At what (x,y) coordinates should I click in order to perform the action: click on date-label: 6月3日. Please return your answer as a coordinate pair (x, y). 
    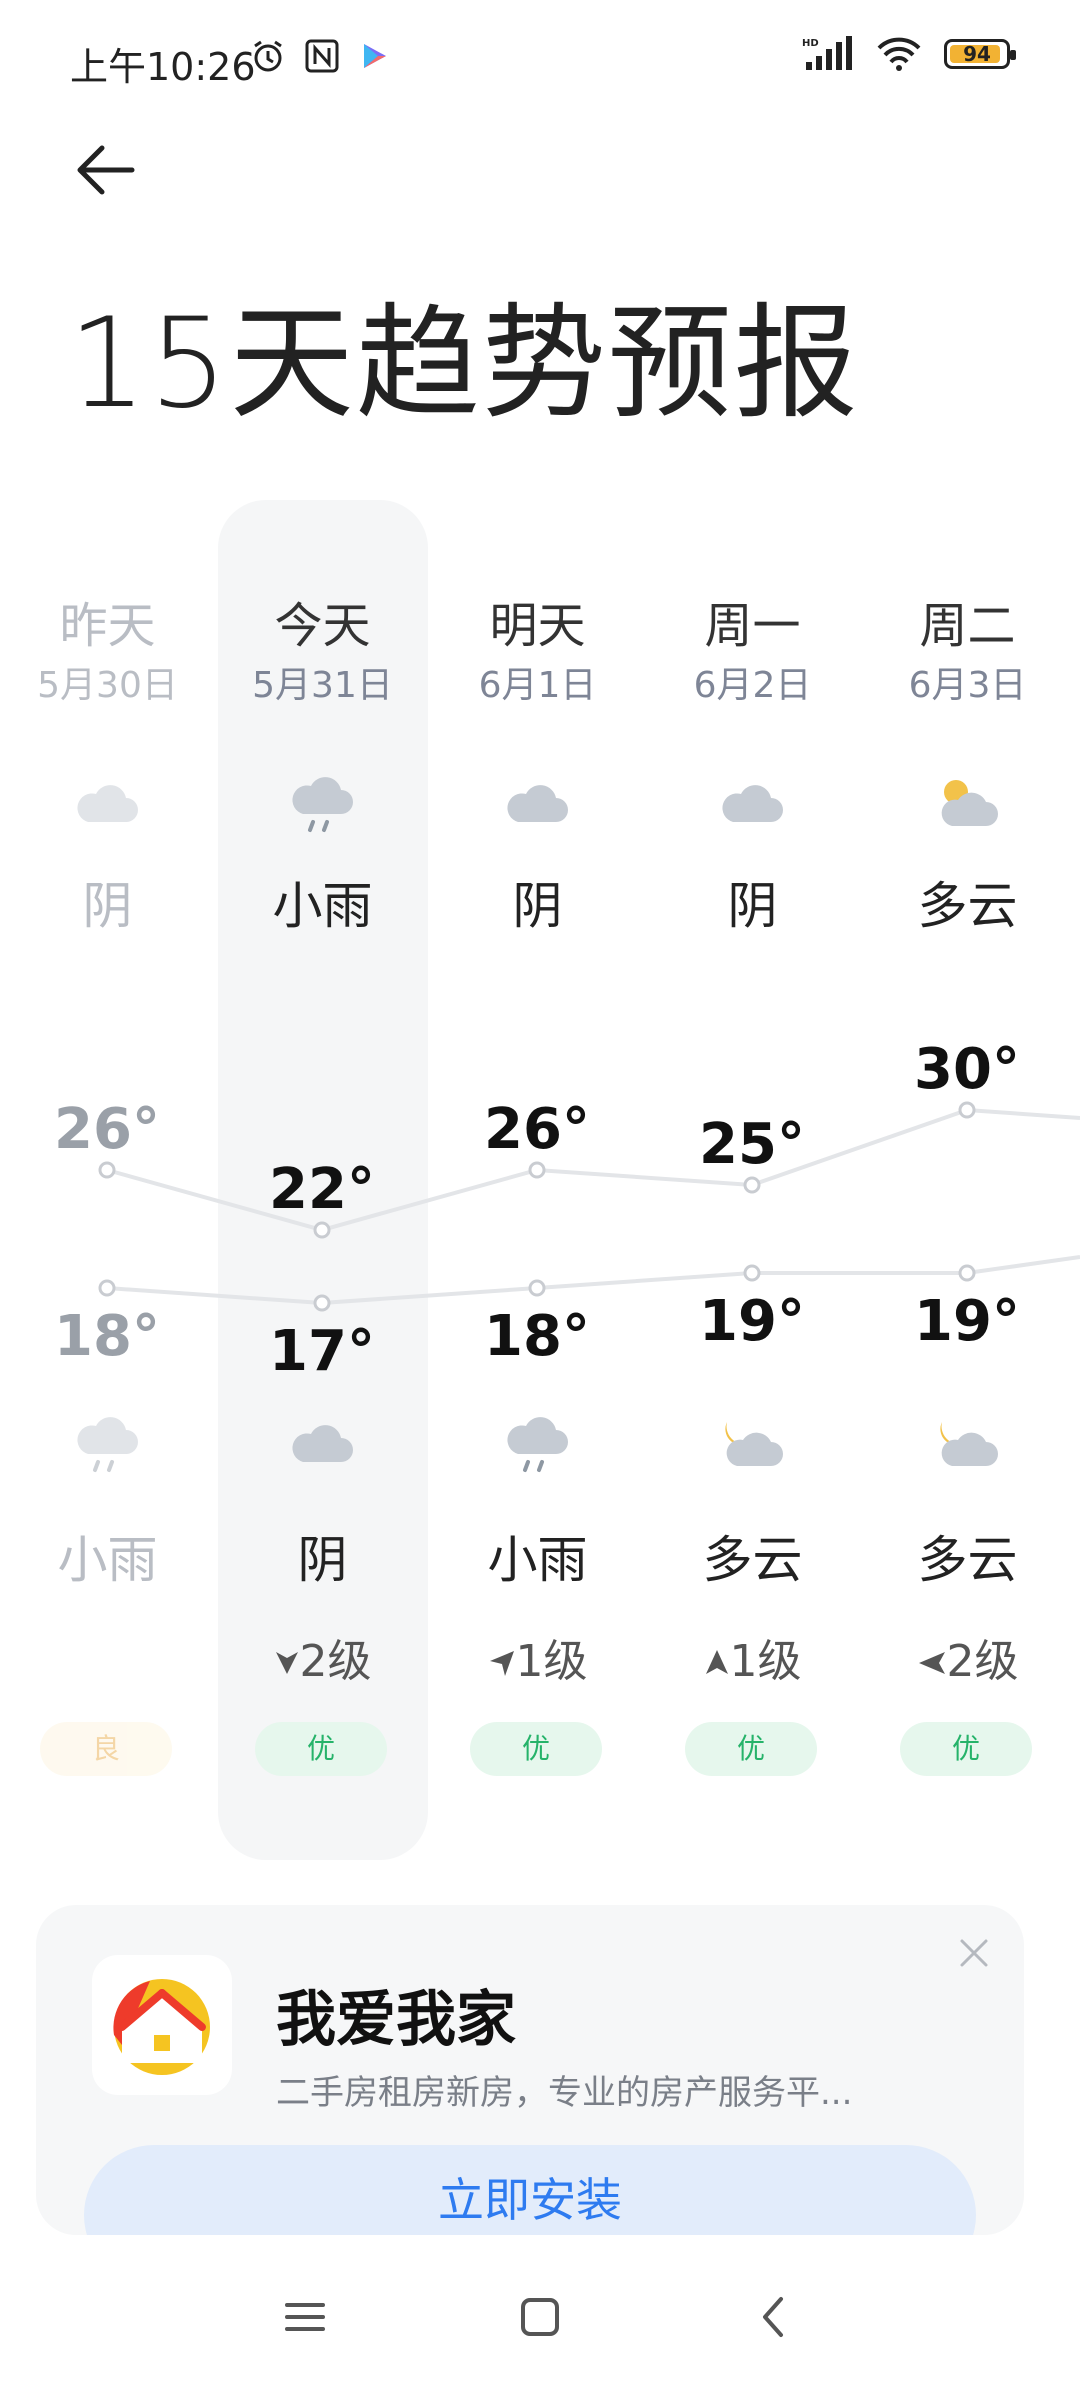
    Looking at the image, I should click on (967, 685).